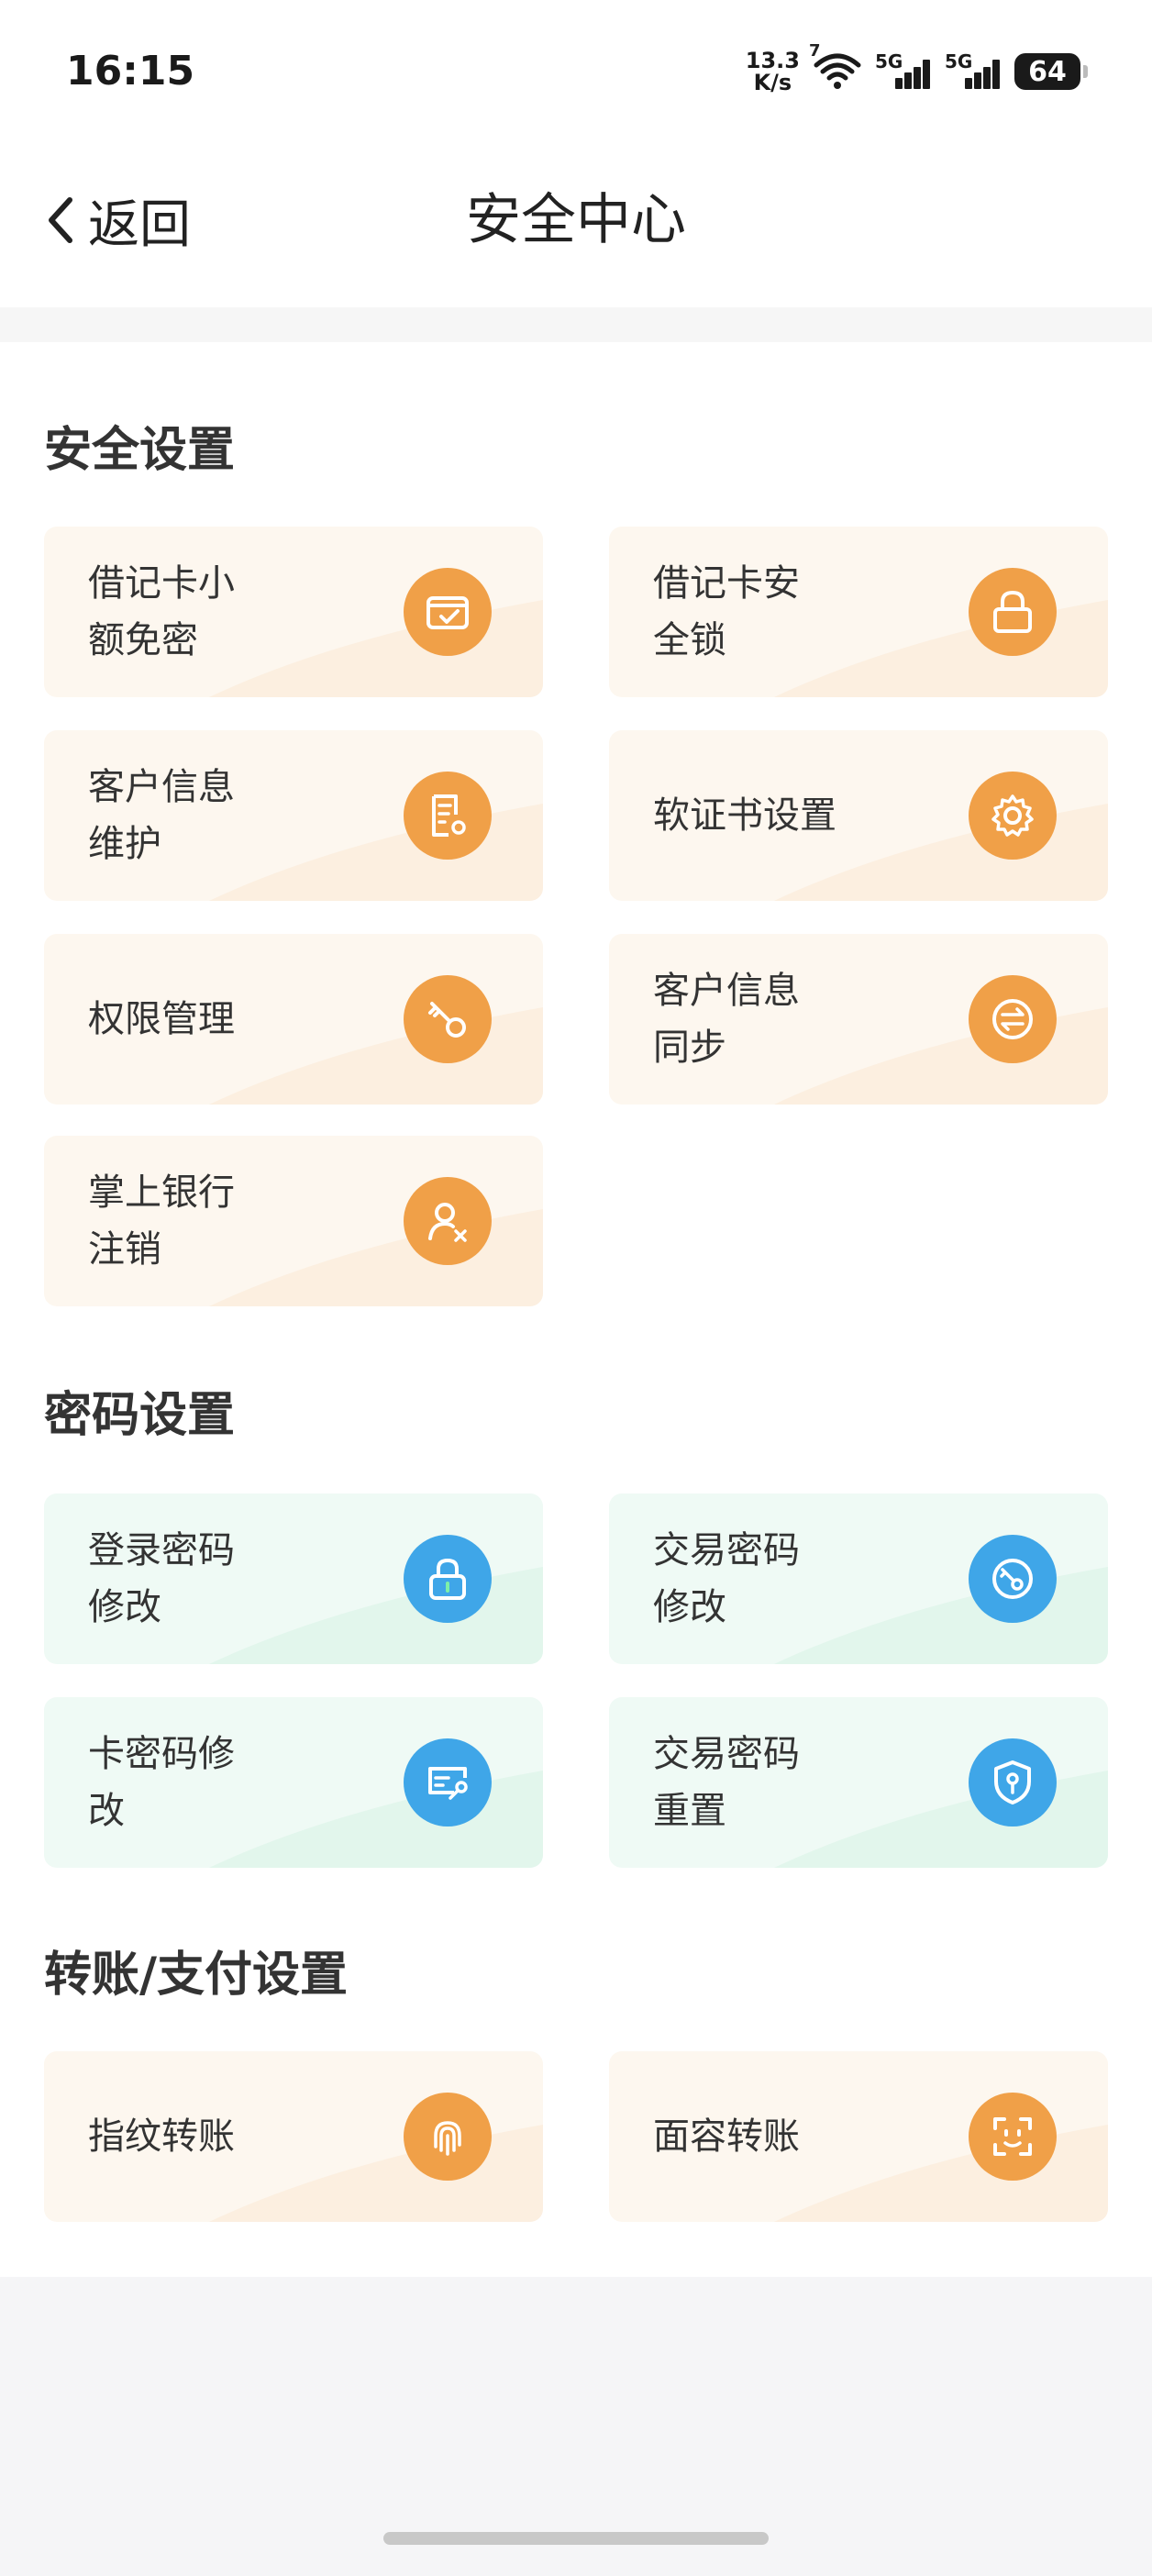 Image resolution: width=1152 pixels, height=2576 pixels. What do you see at coordinates (959, 61) in the screenshot?
I see `sim2-network-label: 5G` at bounding box center [959, 61].